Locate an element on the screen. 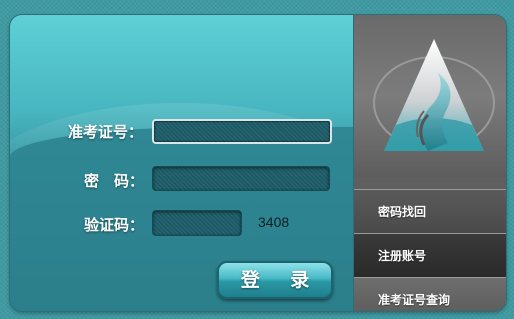  password-input is located at coordinates (241, 178).